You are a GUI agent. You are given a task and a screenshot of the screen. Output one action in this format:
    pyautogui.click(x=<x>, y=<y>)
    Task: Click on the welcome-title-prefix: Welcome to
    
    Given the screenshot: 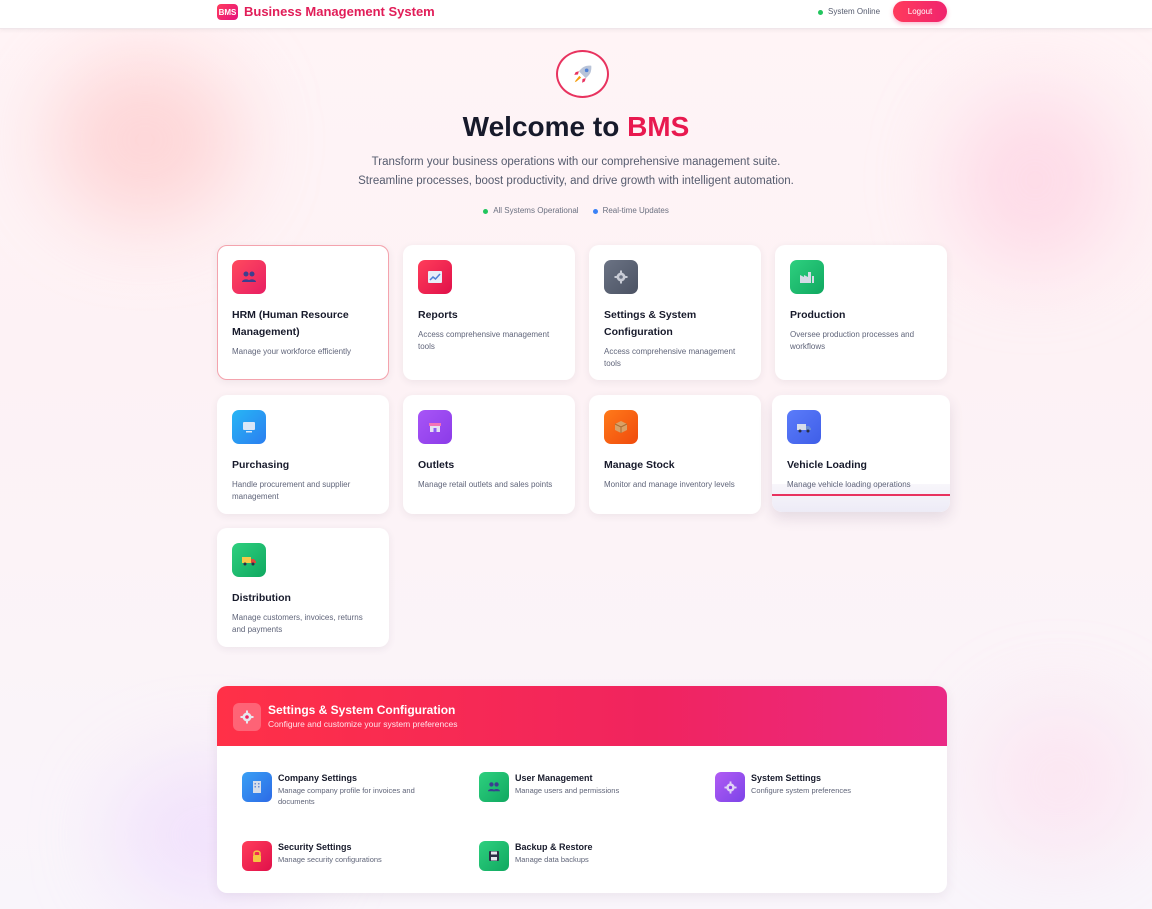 What is the action you would take?
    pyautogui.click(x=545, y=126)
    